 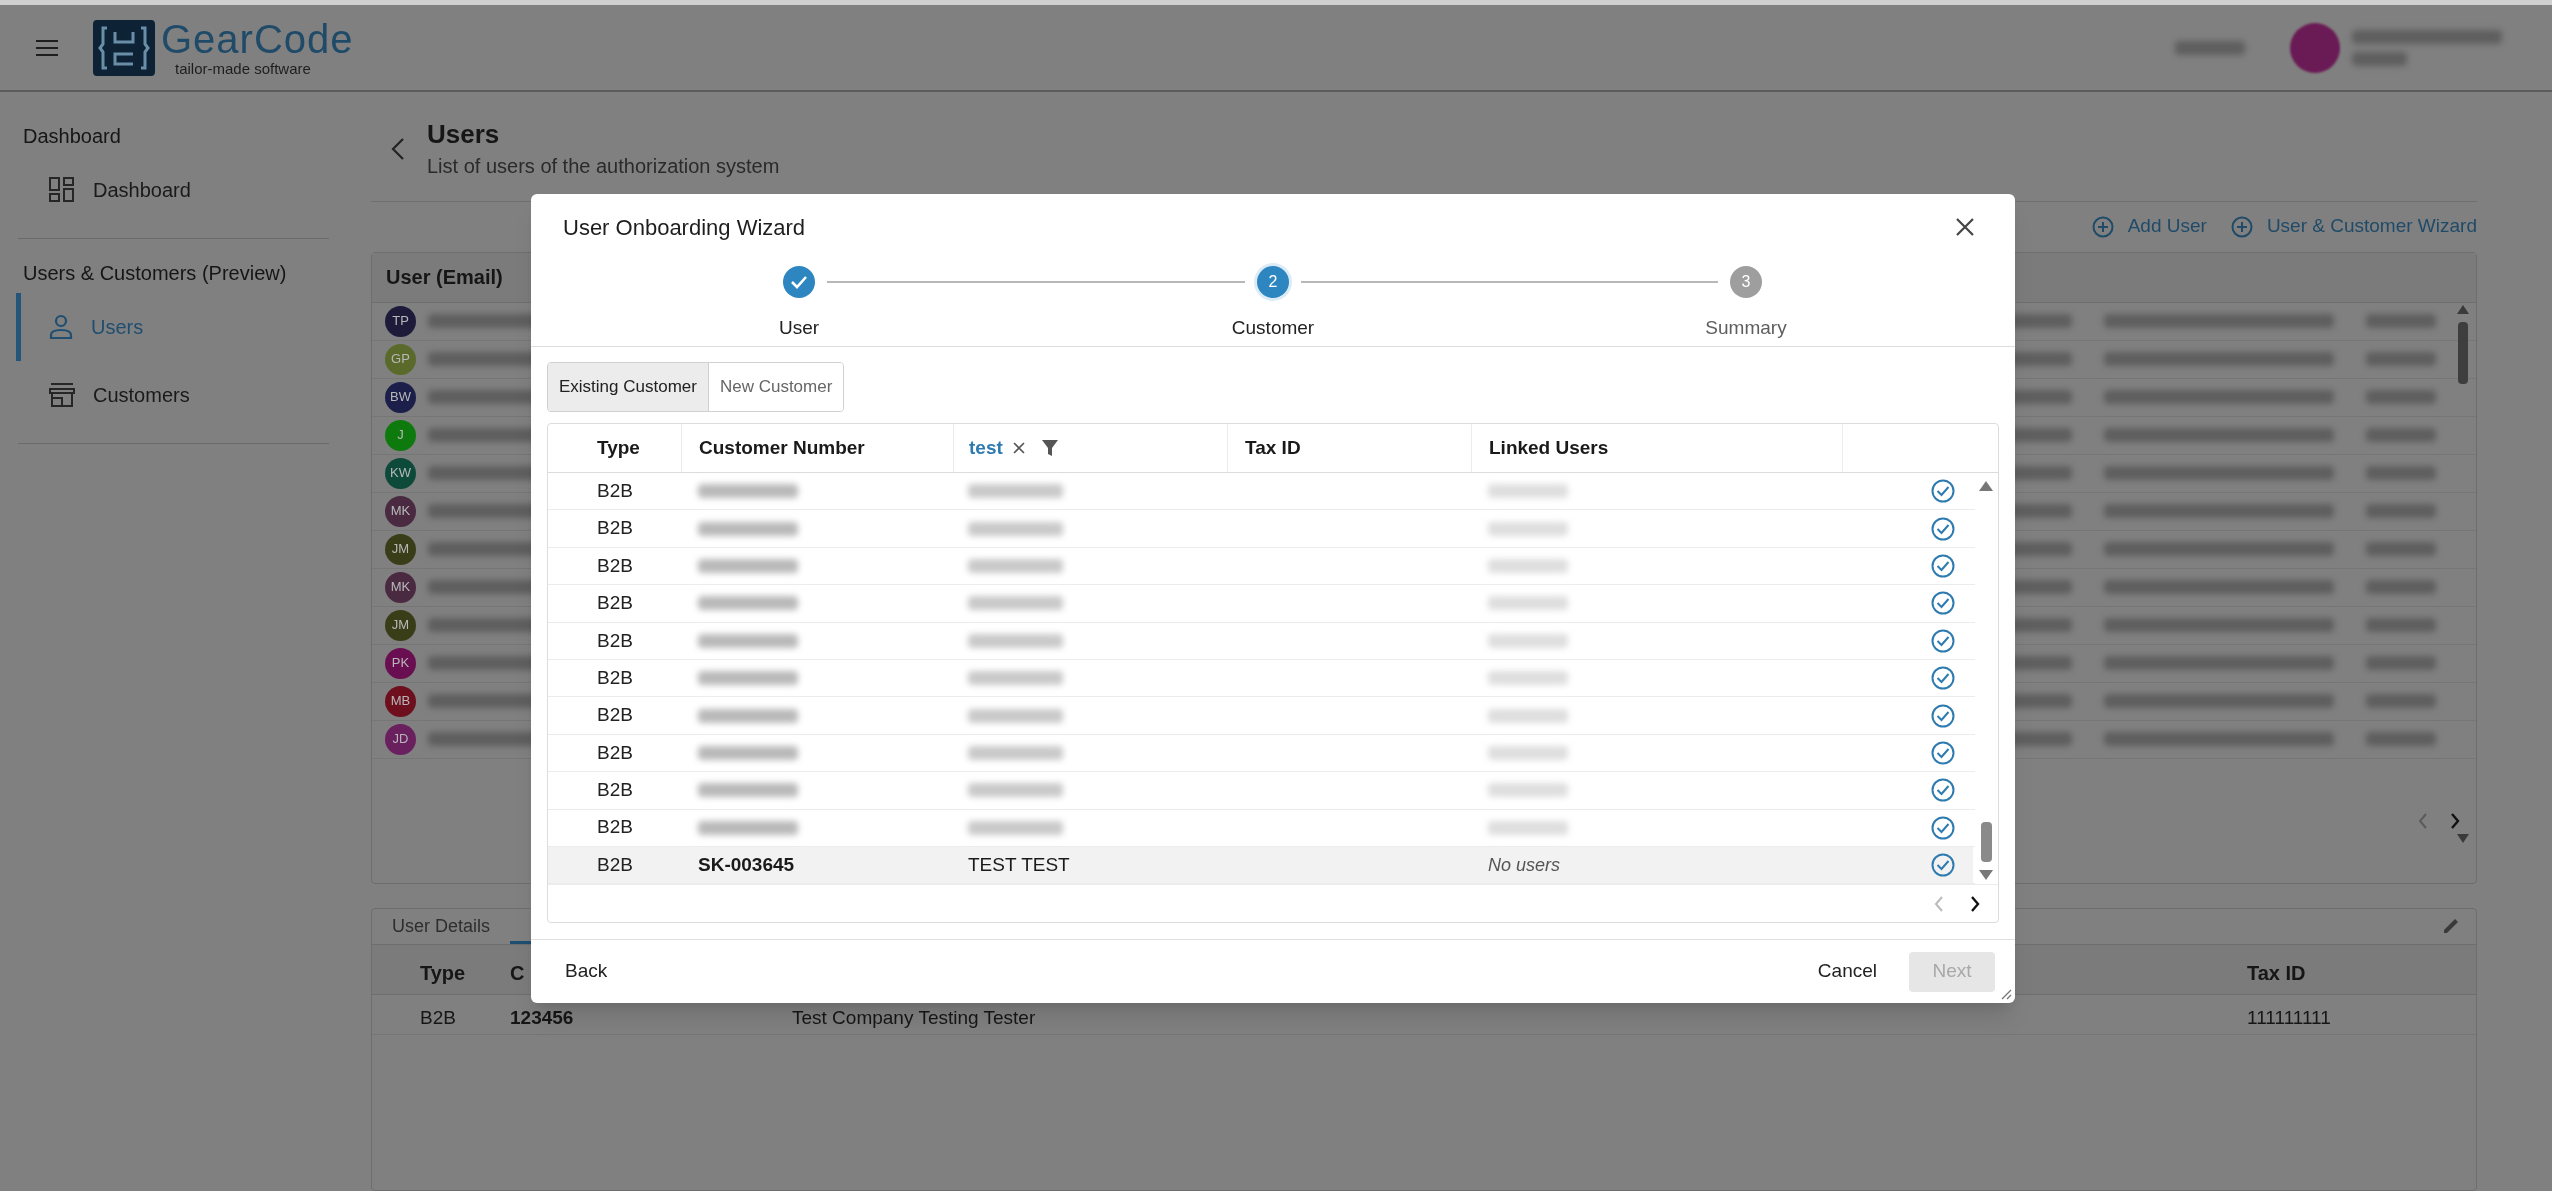 What do you see at coordinates (542, 1017) in the screenshot?
I see `table-cell-text: 123456` at bounding box center [542, 1017].